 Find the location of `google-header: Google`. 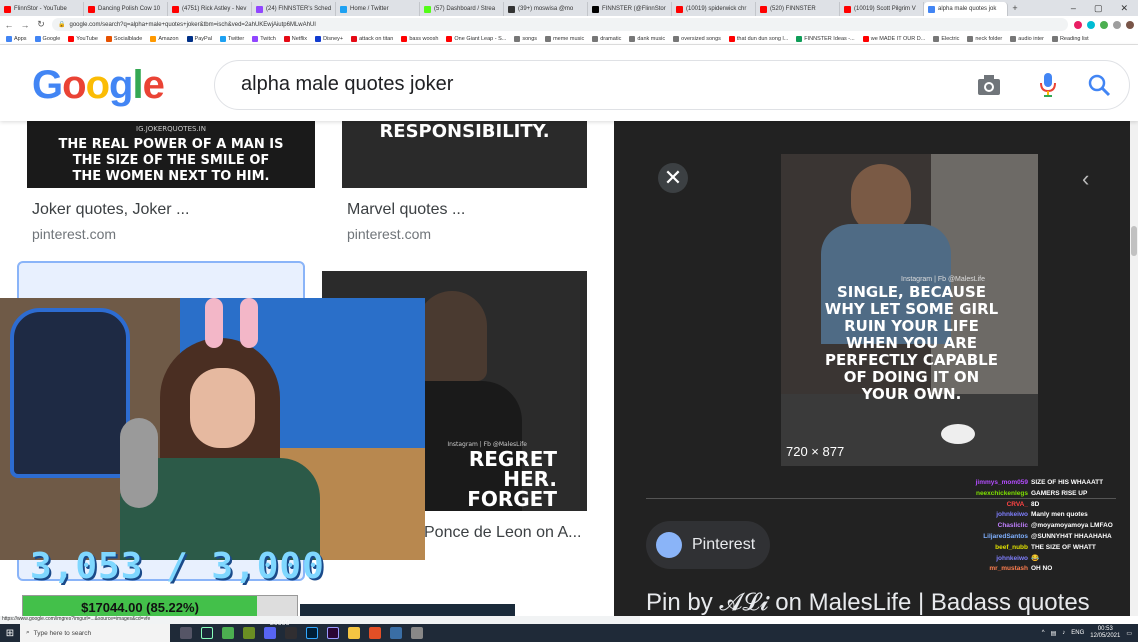

google-header: Google is located at coordinates (569, 83).